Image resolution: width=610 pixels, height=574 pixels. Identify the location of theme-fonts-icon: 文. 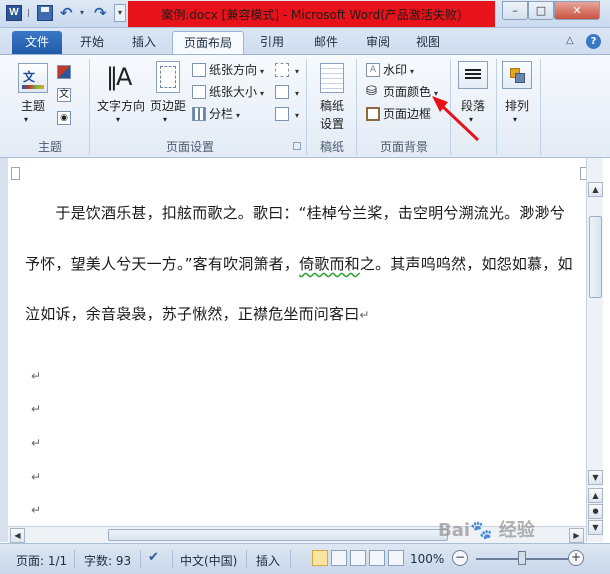
(64, 95).